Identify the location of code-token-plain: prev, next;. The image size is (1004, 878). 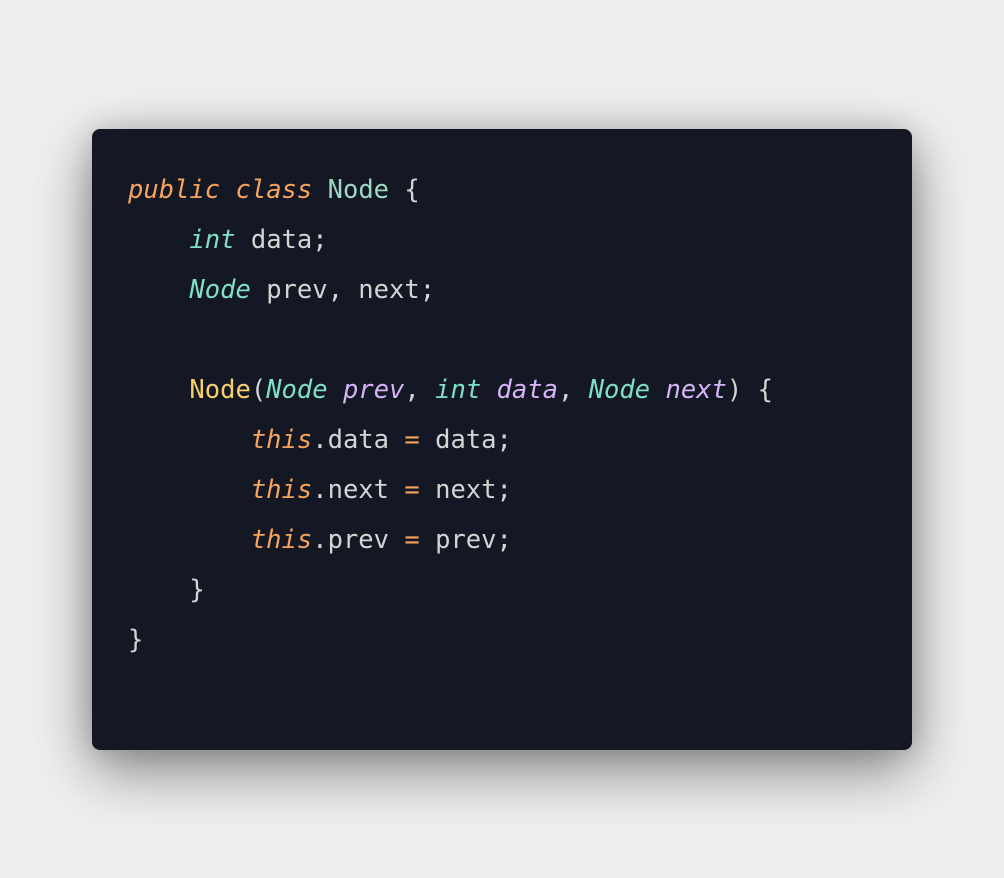
(343, 290).